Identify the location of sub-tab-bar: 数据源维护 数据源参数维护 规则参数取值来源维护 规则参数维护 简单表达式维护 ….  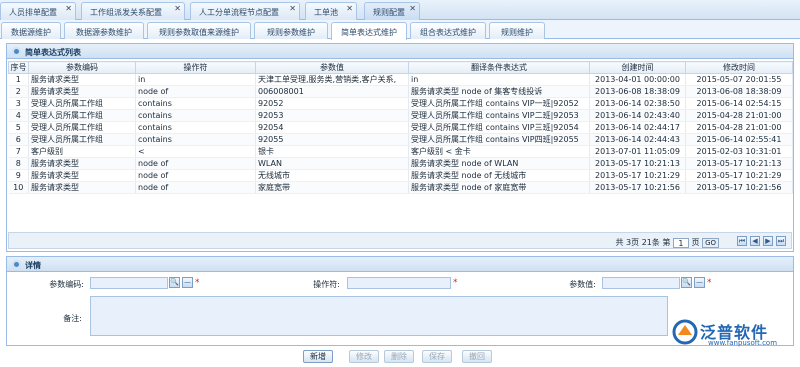
(400, 30).